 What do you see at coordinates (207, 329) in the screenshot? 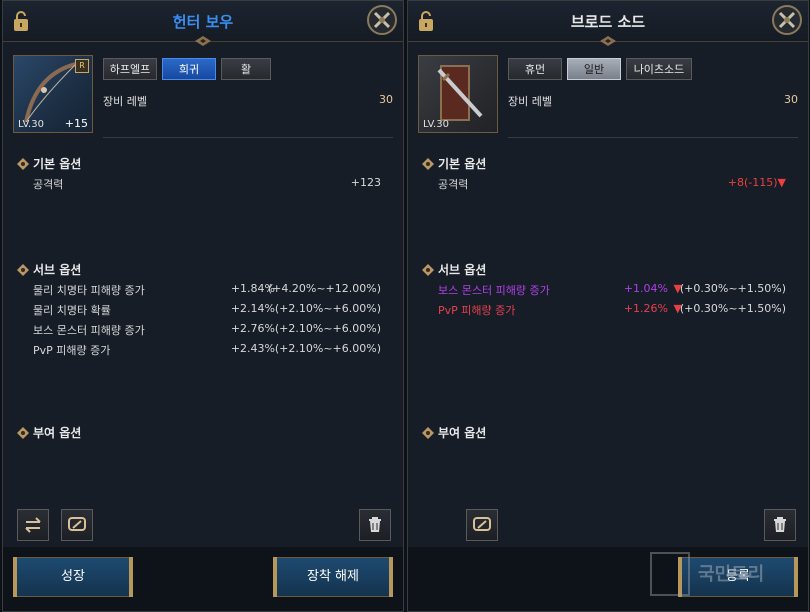
I see `sub-option-row: 보스 몬스터 피해량 증가 +2.76% (+2.10%~+6.00%)` at bounding box center [207, 329].